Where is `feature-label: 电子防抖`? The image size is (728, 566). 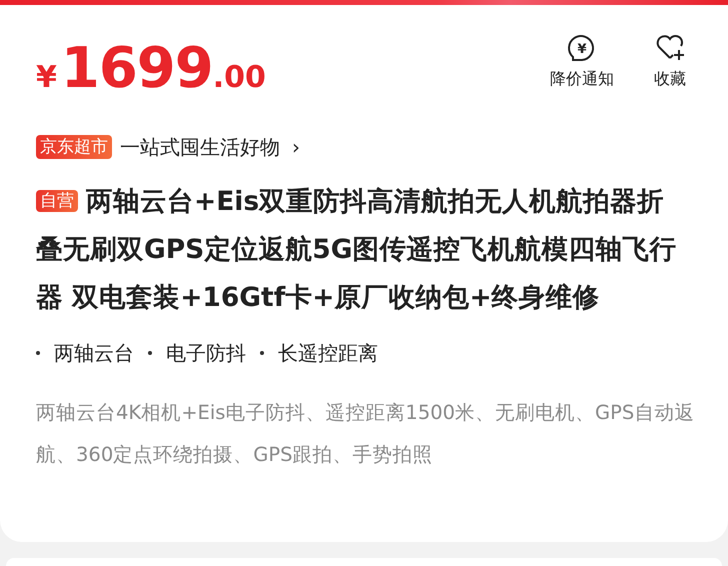
feature-label: 电子防抖 is located at coordinates (206, 353).